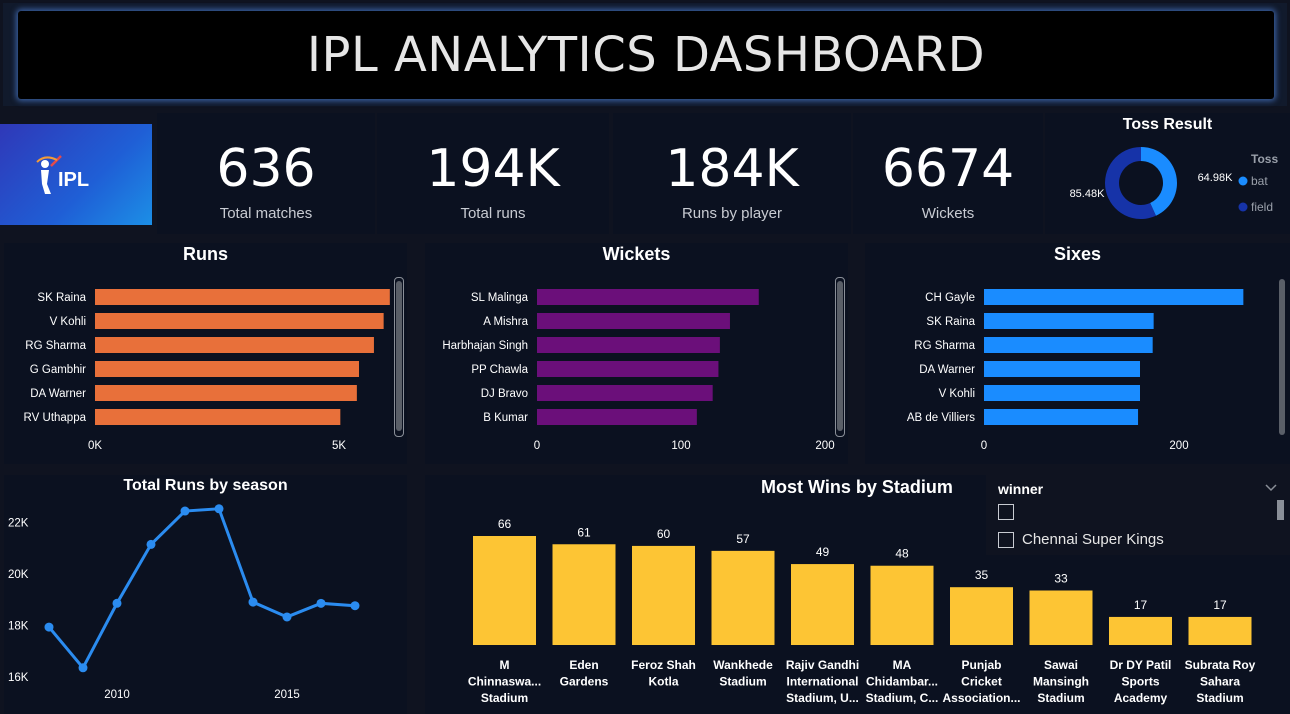 Image resolution: width=1290 pixels, height=714 pixels. What do you see at coordinates (1138, 515) in the screenshot?
I see `winner-slicer: winner Chennai Super Kings` at bounding box center [1138, 515].